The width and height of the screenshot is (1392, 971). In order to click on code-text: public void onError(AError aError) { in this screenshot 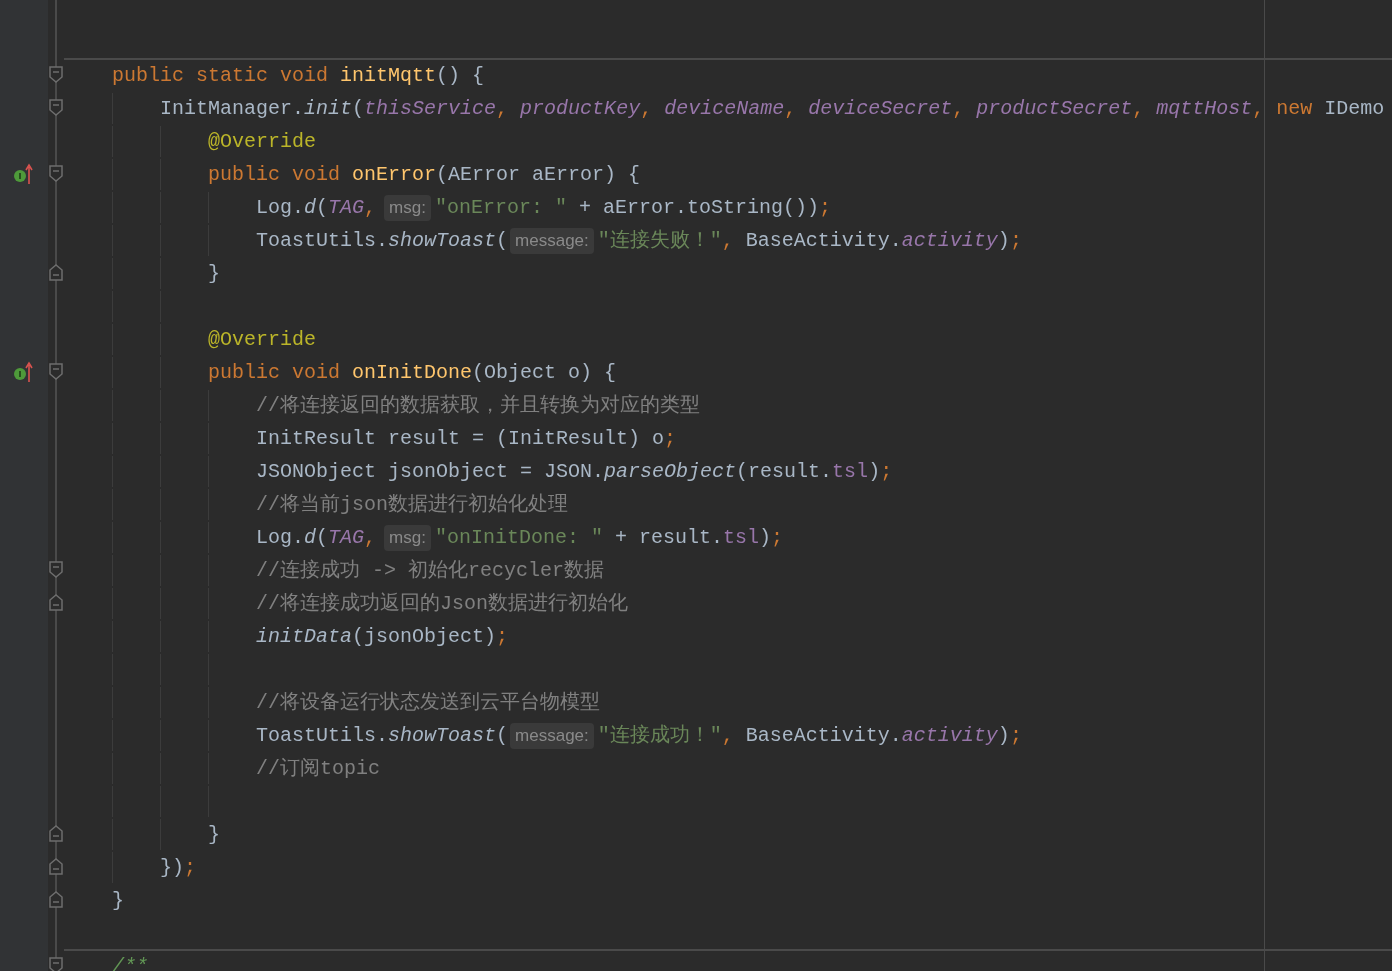, I will do `click(424, 175)`.